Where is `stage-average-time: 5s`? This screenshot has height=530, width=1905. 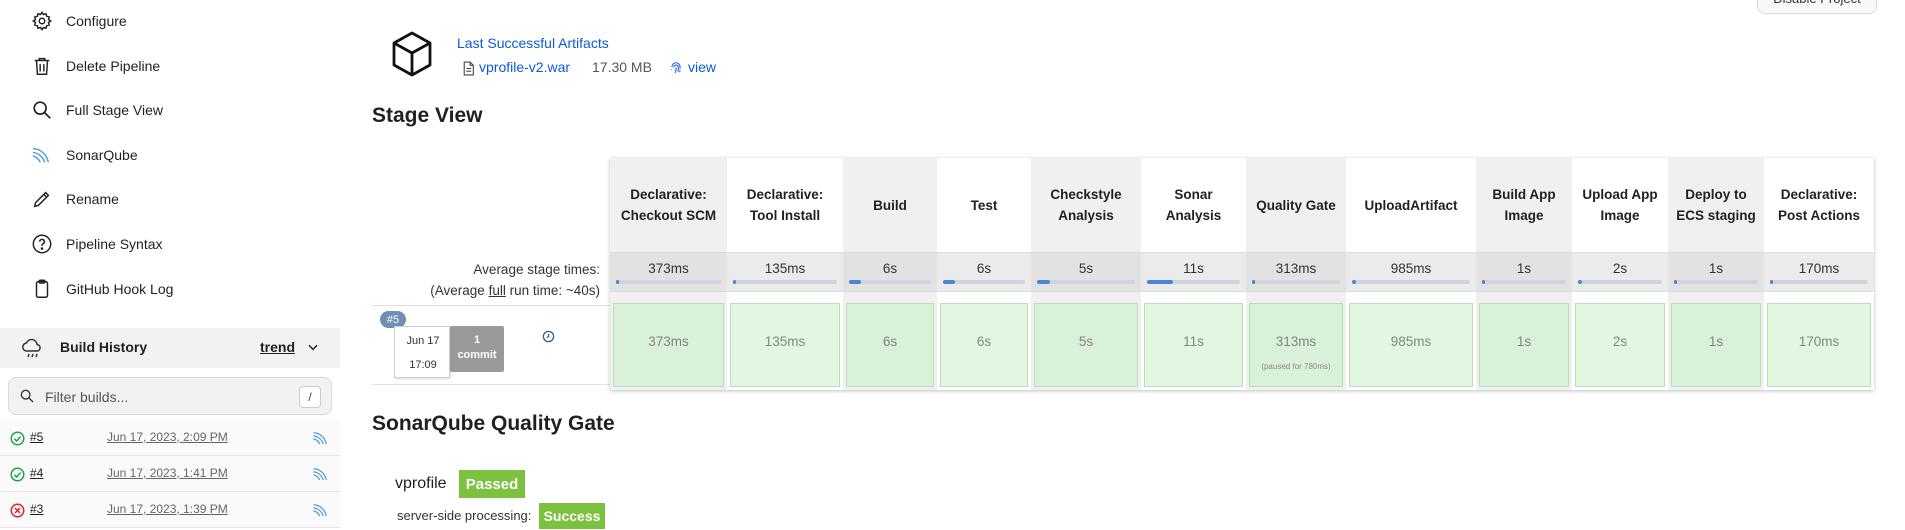
stage-average-time: 5s is located at coordinates (1086, 268).